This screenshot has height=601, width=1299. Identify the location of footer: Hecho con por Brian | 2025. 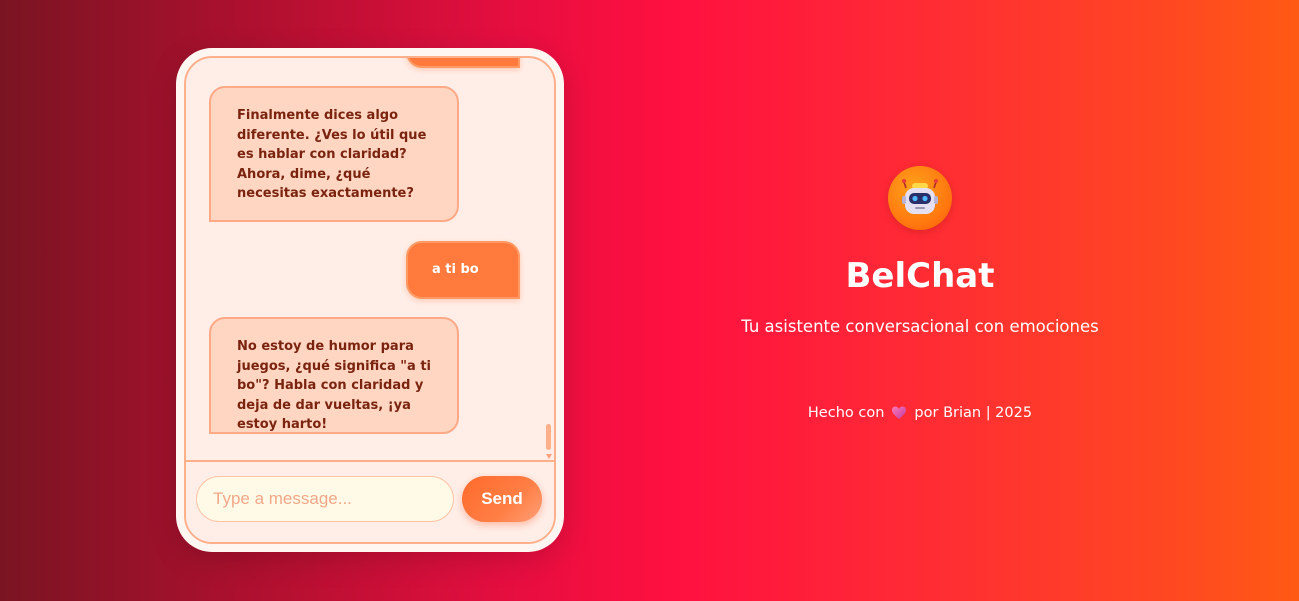
(920, 413).